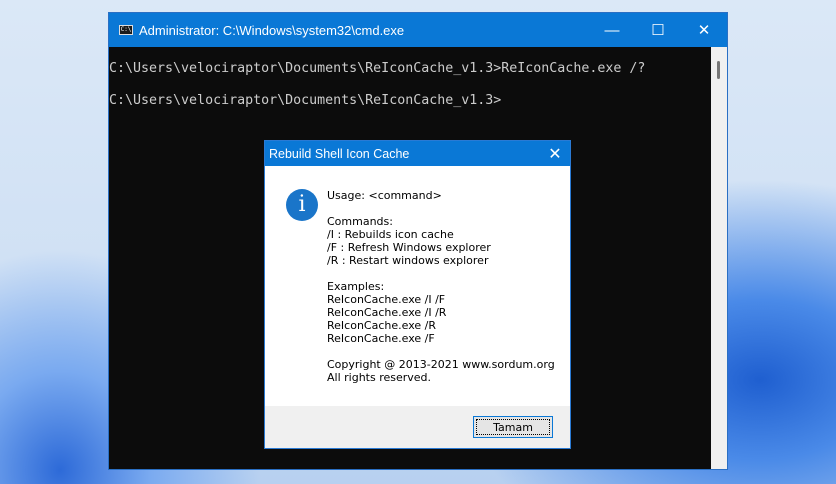 This screenshot has height=484, width=836. What do you see at coordinates (381, 338) in the screenshot?
I see `example-item: ReIconCache.exe /F` at bounding box center [381, 338].